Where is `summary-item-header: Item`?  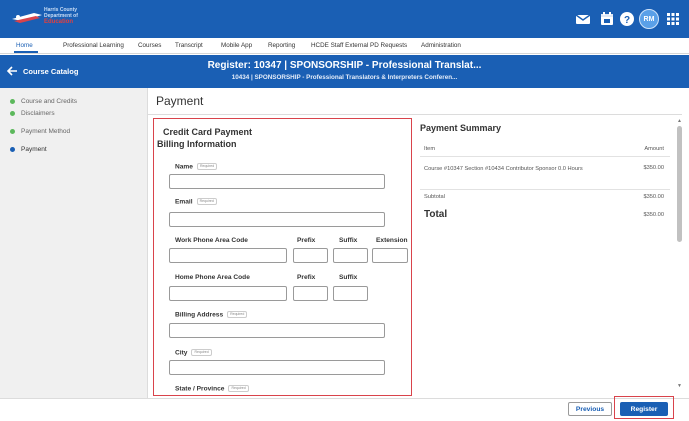
summary-item-header: Item is located at coordinates (430, 149).